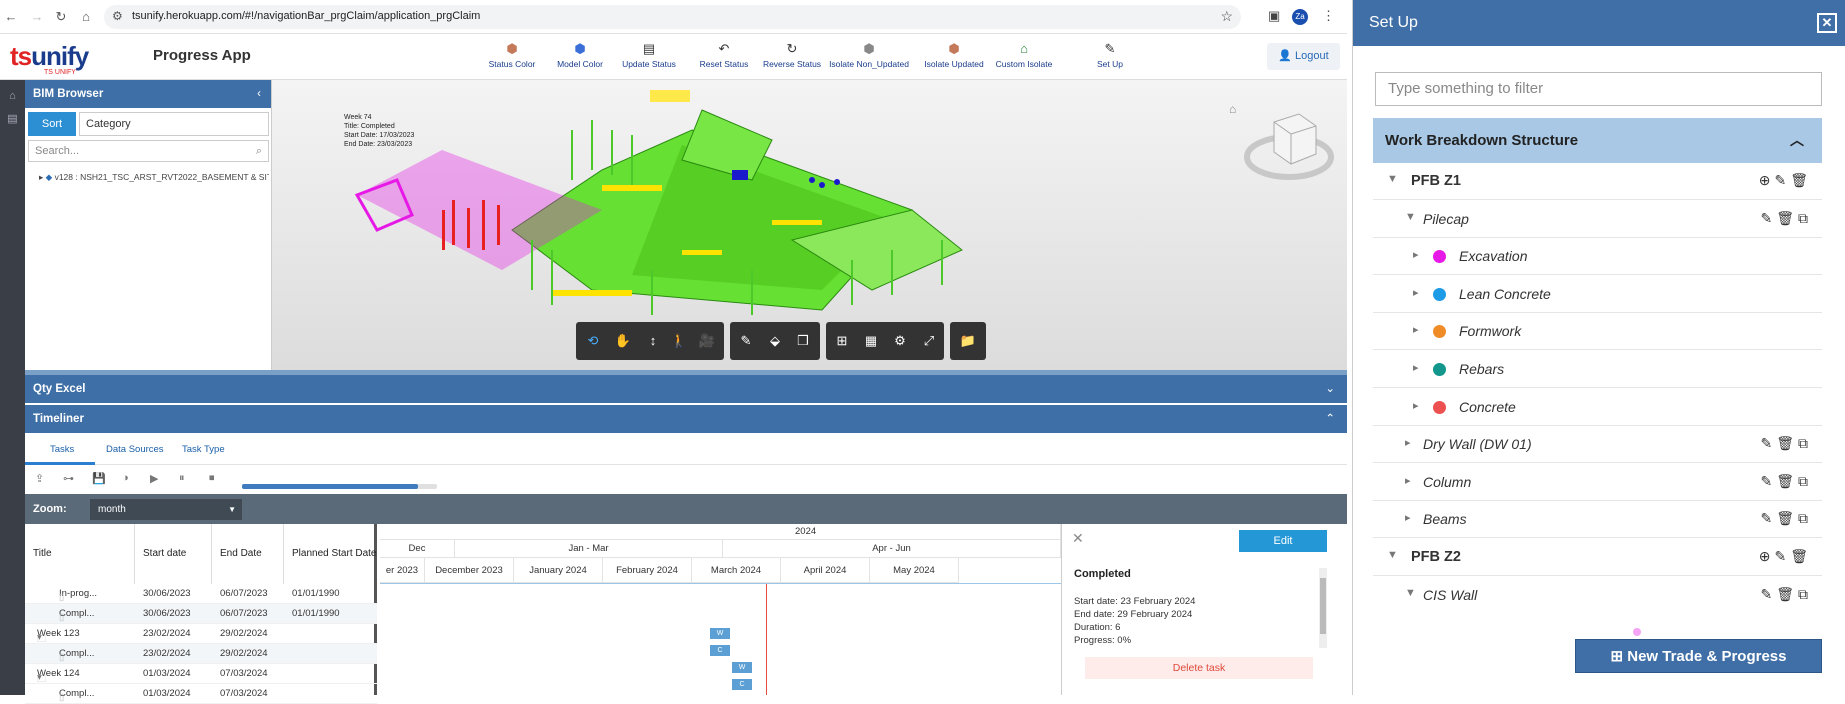  I want to click on settings-icon: ⚙, so click(900, 341).